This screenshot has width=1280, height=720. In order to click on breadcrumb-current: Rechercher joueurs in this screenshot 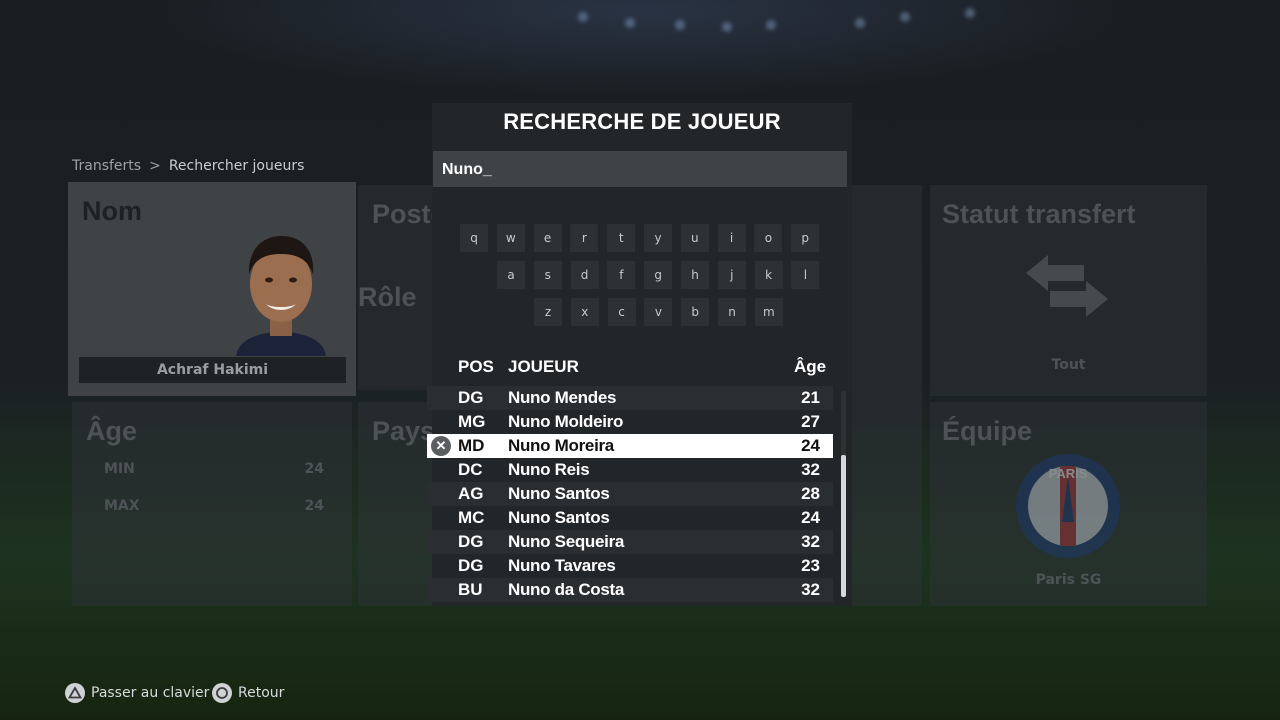, I will do `click(236, 166)`.